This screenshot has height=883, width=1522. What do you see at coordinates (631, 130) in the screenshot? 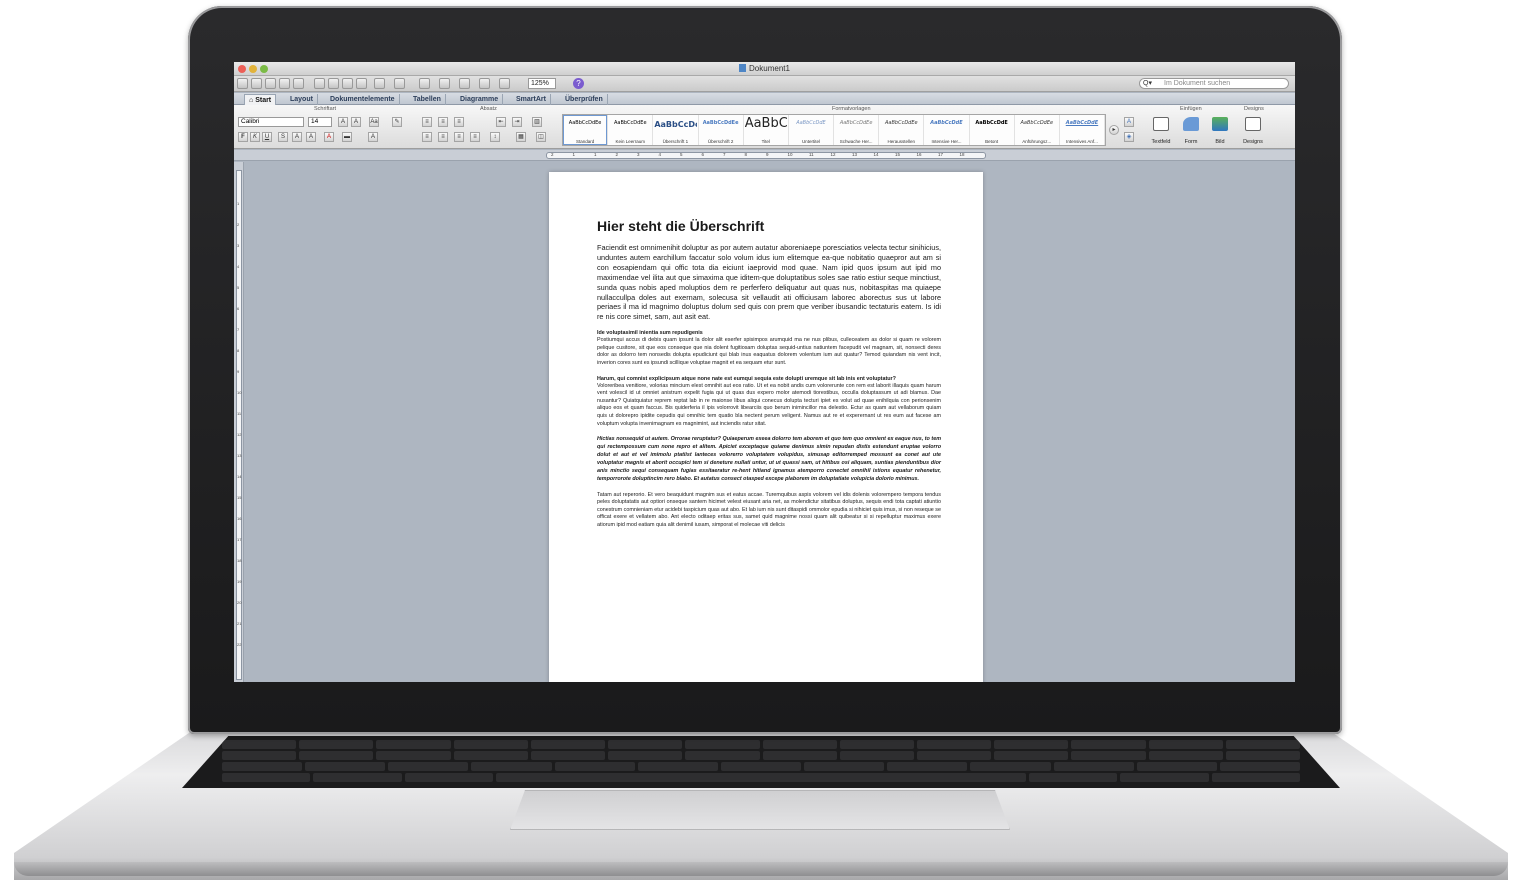
I see `style-item: AaBbCcDdEe Kein Leerraum` at bounding box center [631, 130].